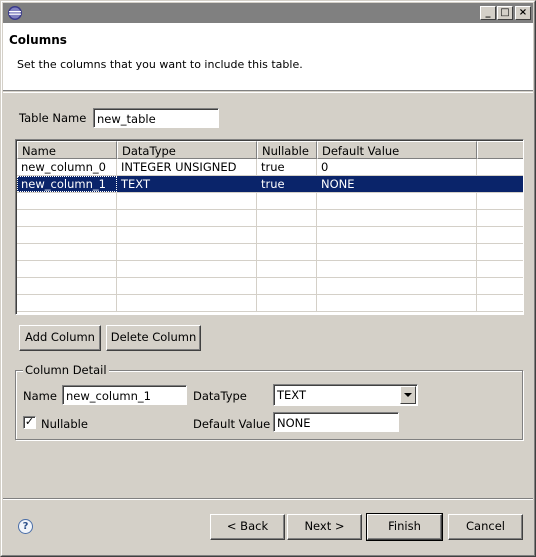 This screenshot has width=536, height=557. I want to click on header-default-value: Default Value, so click(397, 150).